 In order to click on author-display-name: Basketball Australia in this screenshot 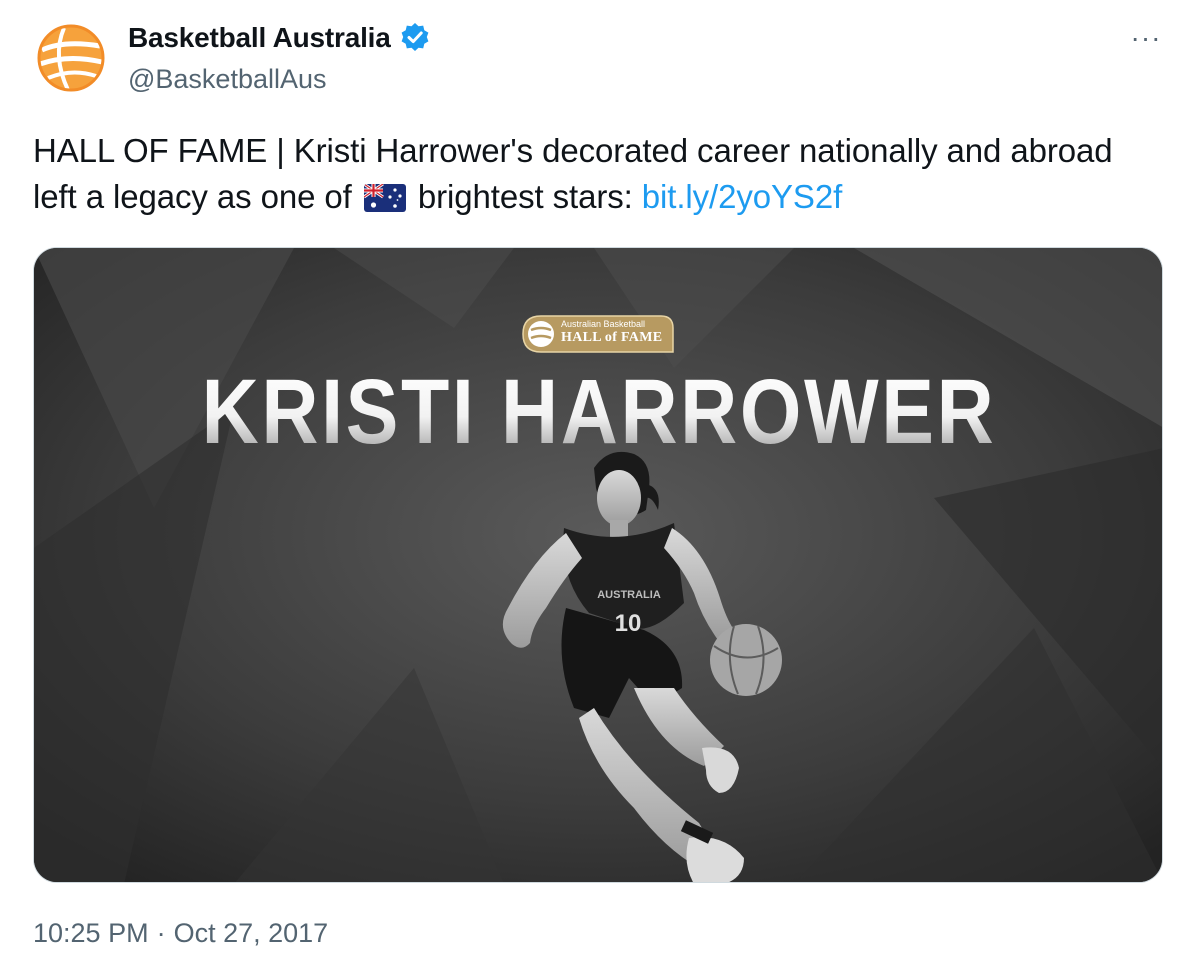, I will do `click(259, 38)`.